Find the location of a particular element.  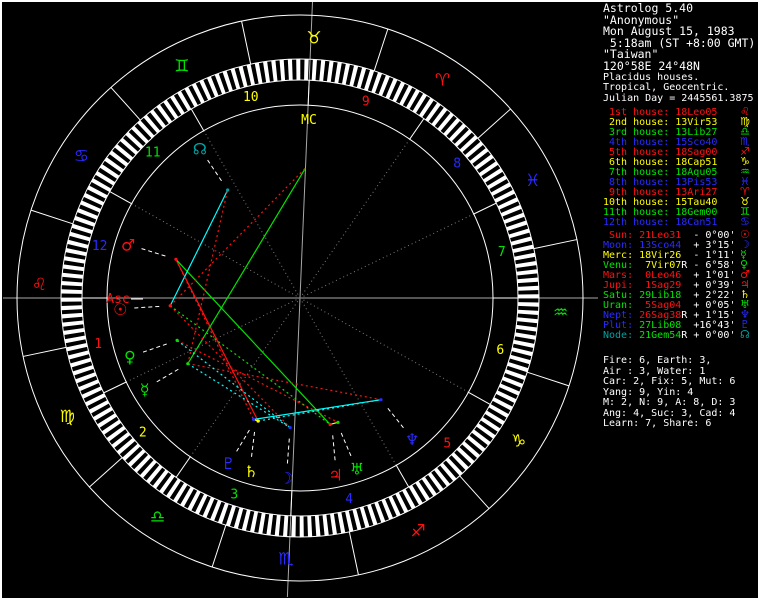

summary-line-2: Car: 2, Fix: 5, Mut: 6 is located at coordinates (669, 381).